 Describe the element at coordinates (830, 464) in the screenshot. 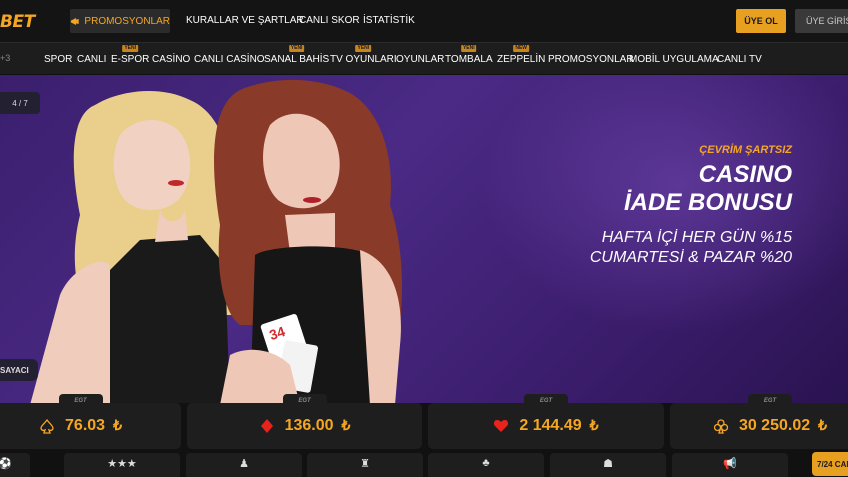

I see `live-support-button: 7/24 CANLI DESTEK` at that location.